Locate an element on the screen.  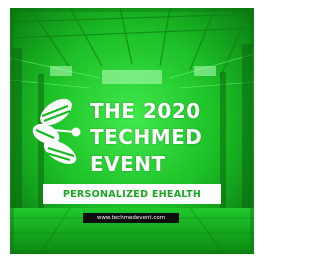
event-title-line-3: EVENT is located at coordinates (128, 164).